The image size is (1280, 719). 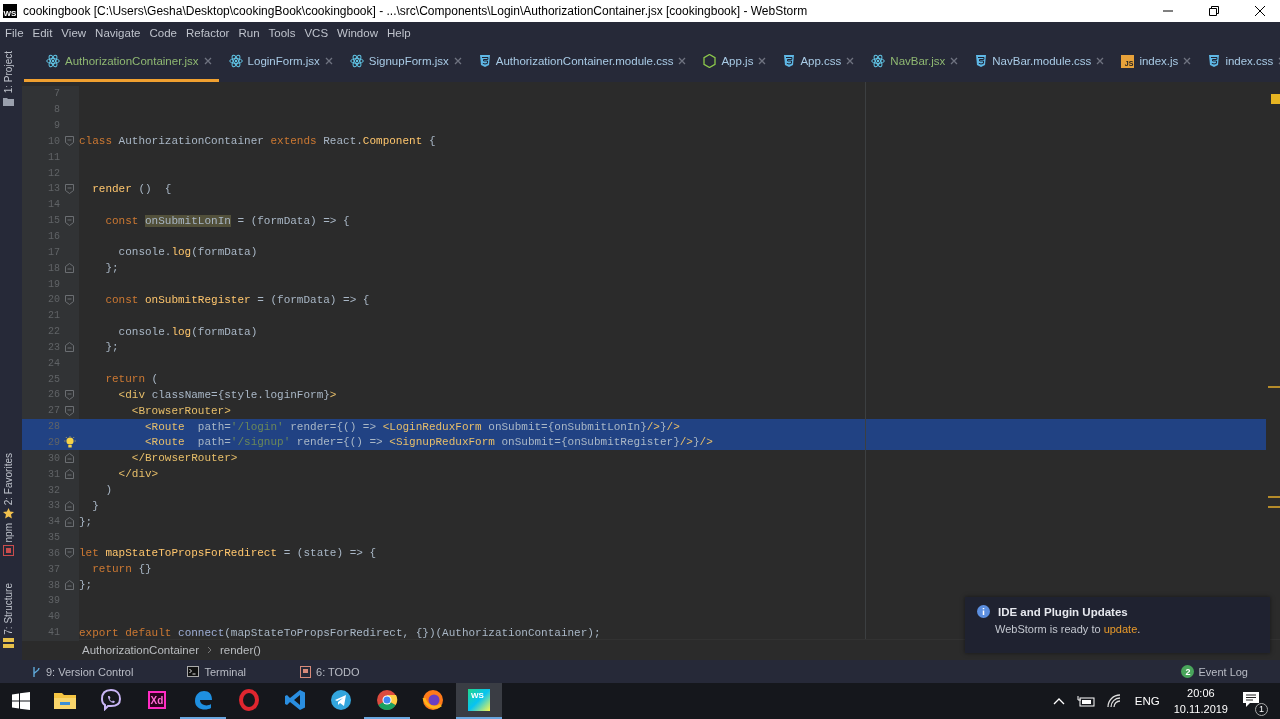 I want to click on clock-time: 20:06, so click(x=1201, y=693).